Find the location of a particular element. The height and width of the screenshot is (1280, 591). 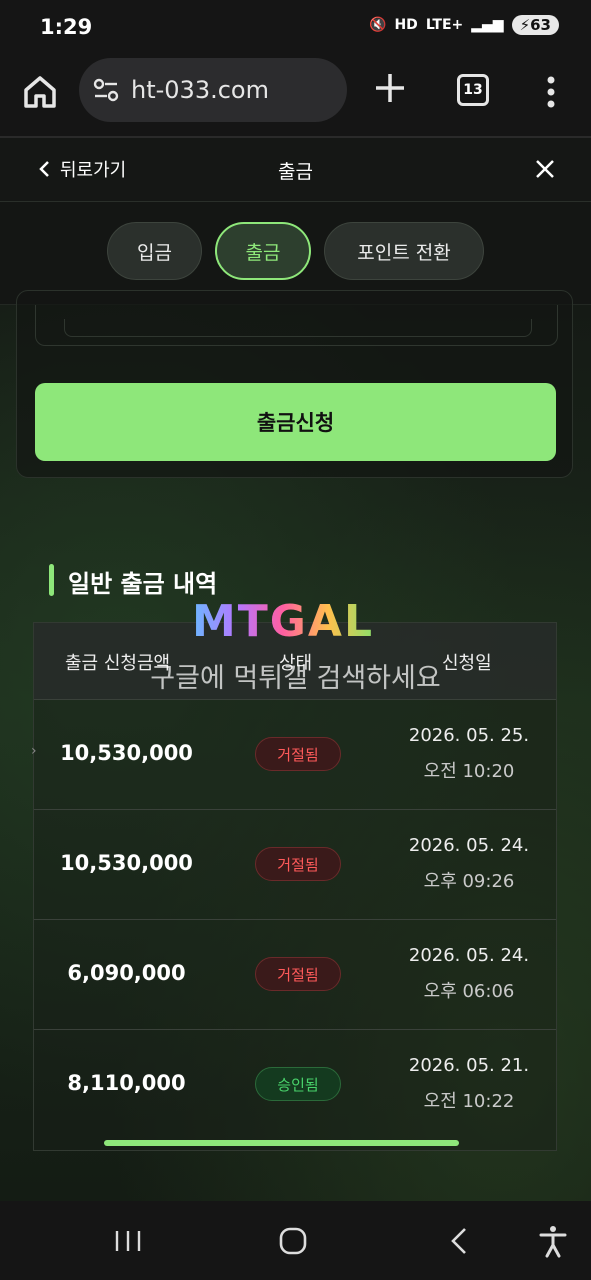

table-row: 8,110,000 승인됨 2026. 05. 21. 오전 10:22 is located at coordinates (295, 1084).